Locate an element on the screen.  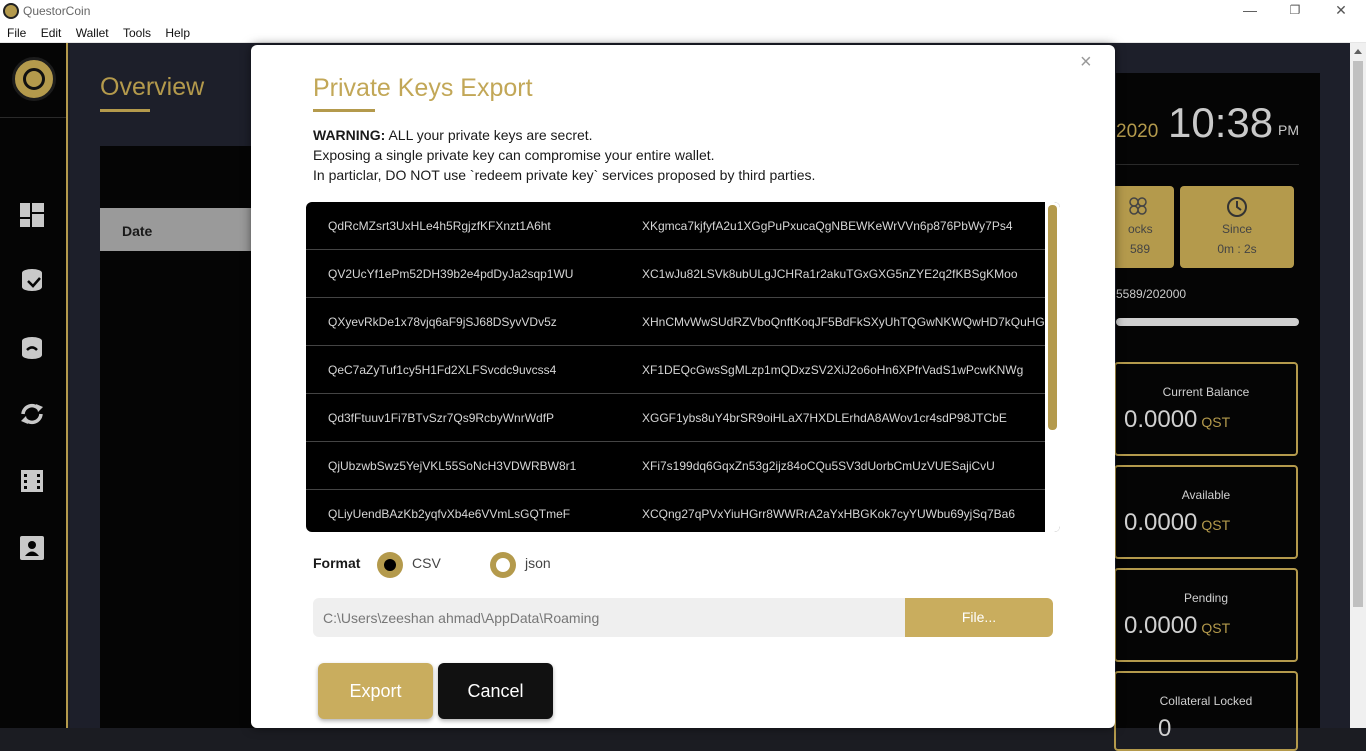
minimize-button: — is located at coordinates (1250, 11).